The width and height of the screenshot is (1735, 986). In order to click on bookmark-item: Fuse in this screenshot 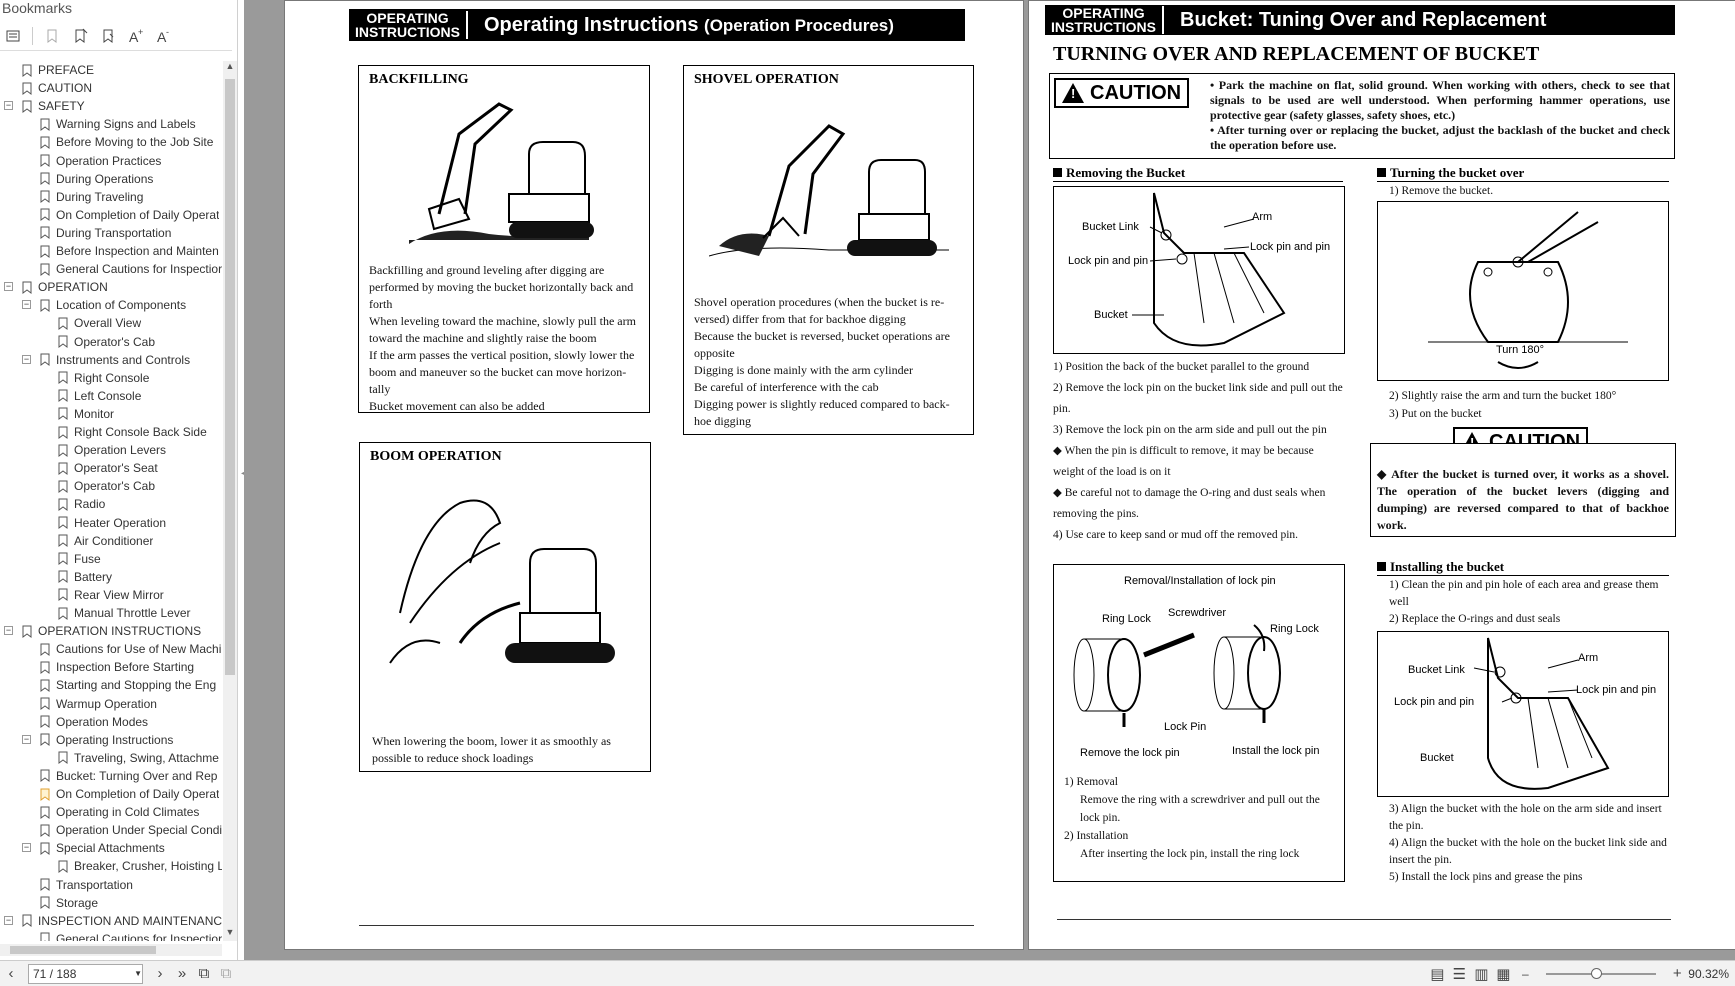, I will do `click(111, 559)`.